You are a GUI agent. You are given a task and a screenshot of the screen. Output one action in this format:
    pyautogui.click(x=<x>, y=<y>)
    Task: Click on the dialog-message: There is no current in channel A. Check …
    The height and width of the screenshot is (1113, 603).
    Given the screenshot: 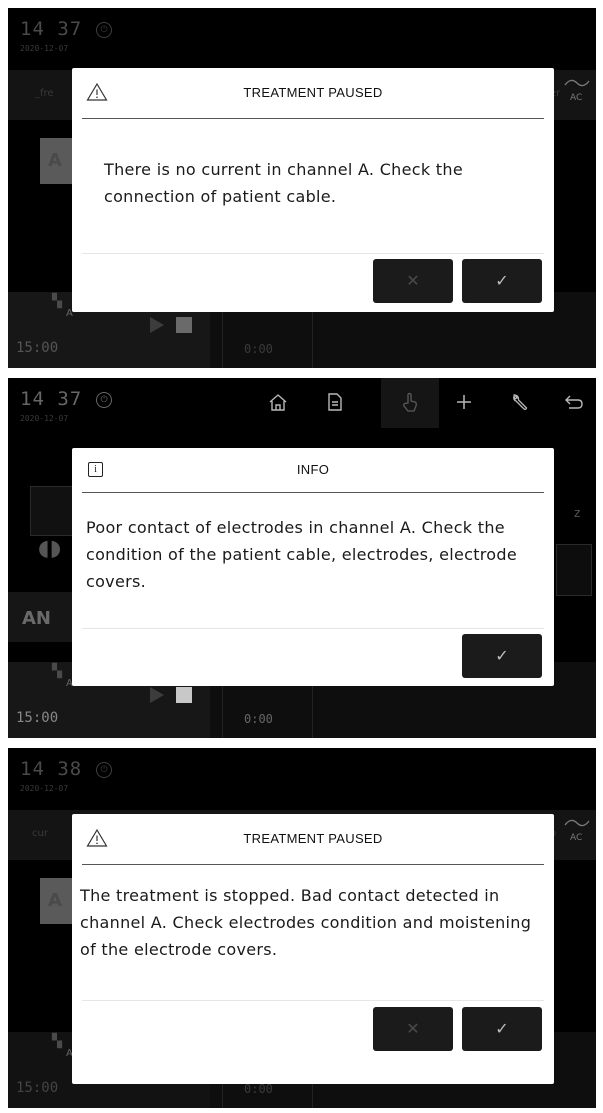 What is the action you would take?
    pyautogui.click(x=283, y=183)
    